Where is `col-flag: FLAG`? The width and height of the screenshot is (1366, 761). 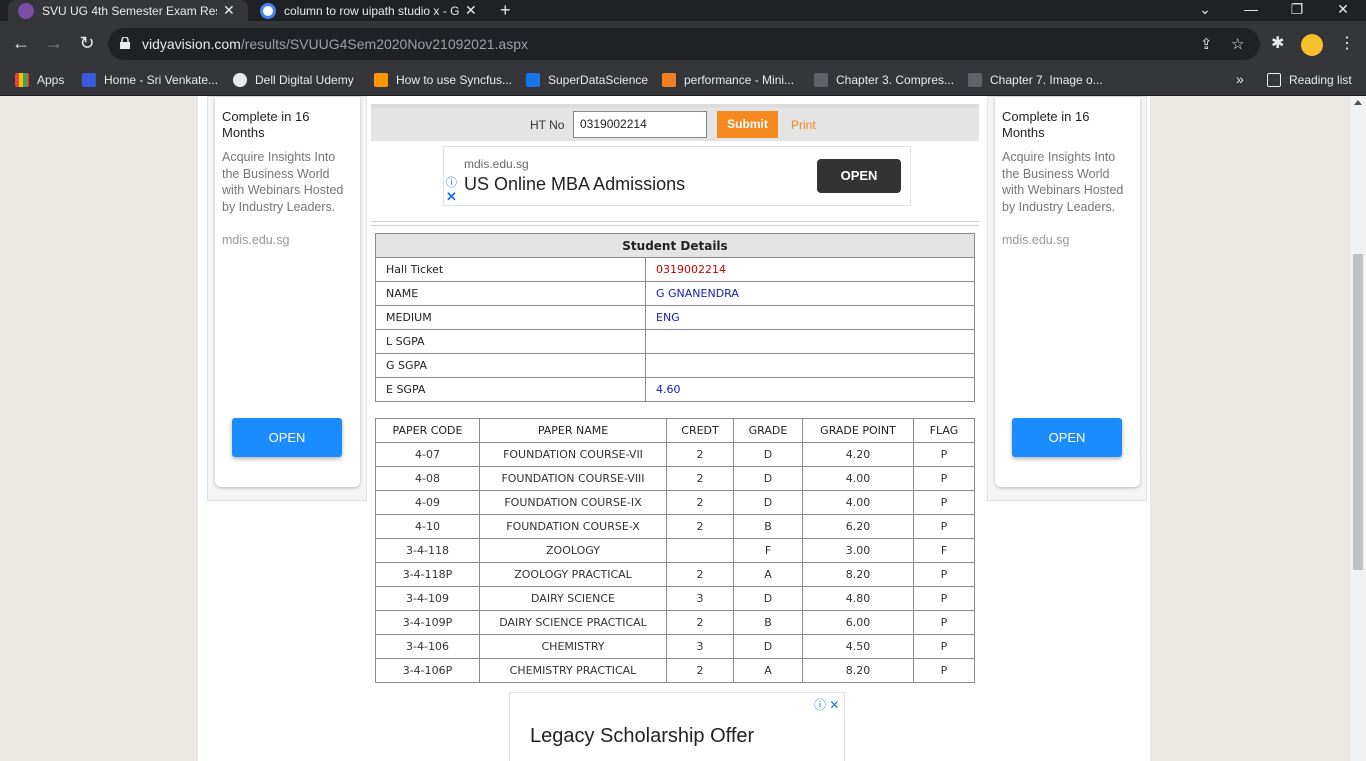 col-flag: FLAG is located at coordinates (944, 430).